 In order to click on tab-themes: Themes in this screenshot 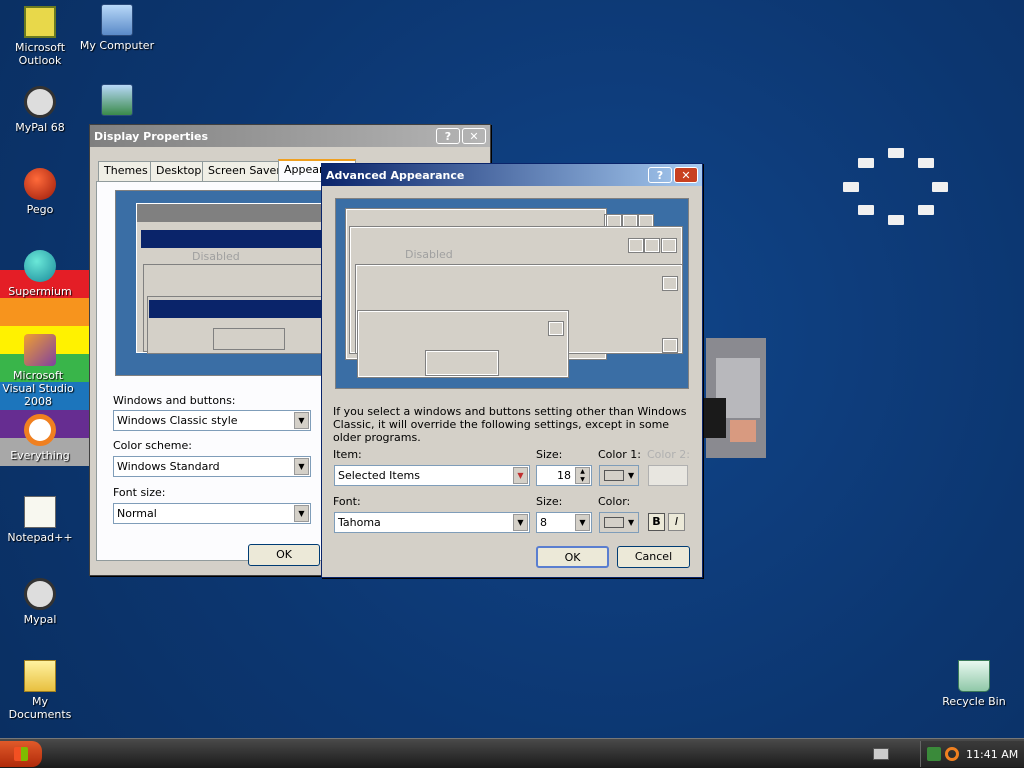, I will do `click(126, 171)`.